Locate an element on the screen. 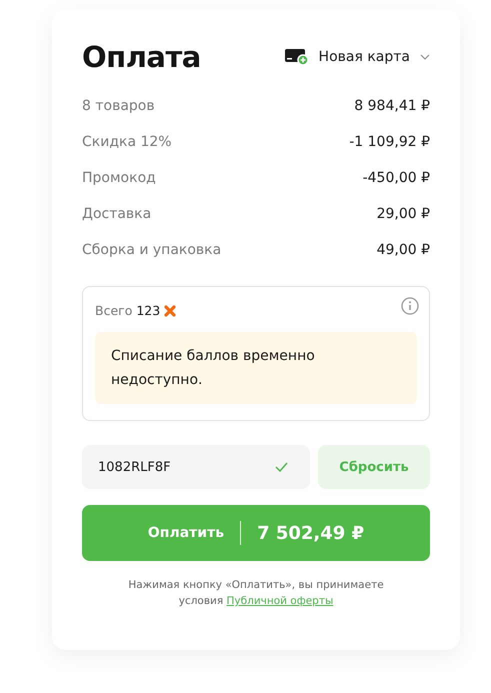 This screenshot has width=491, height=693. cross-icon is located at coordinates (170, 310).